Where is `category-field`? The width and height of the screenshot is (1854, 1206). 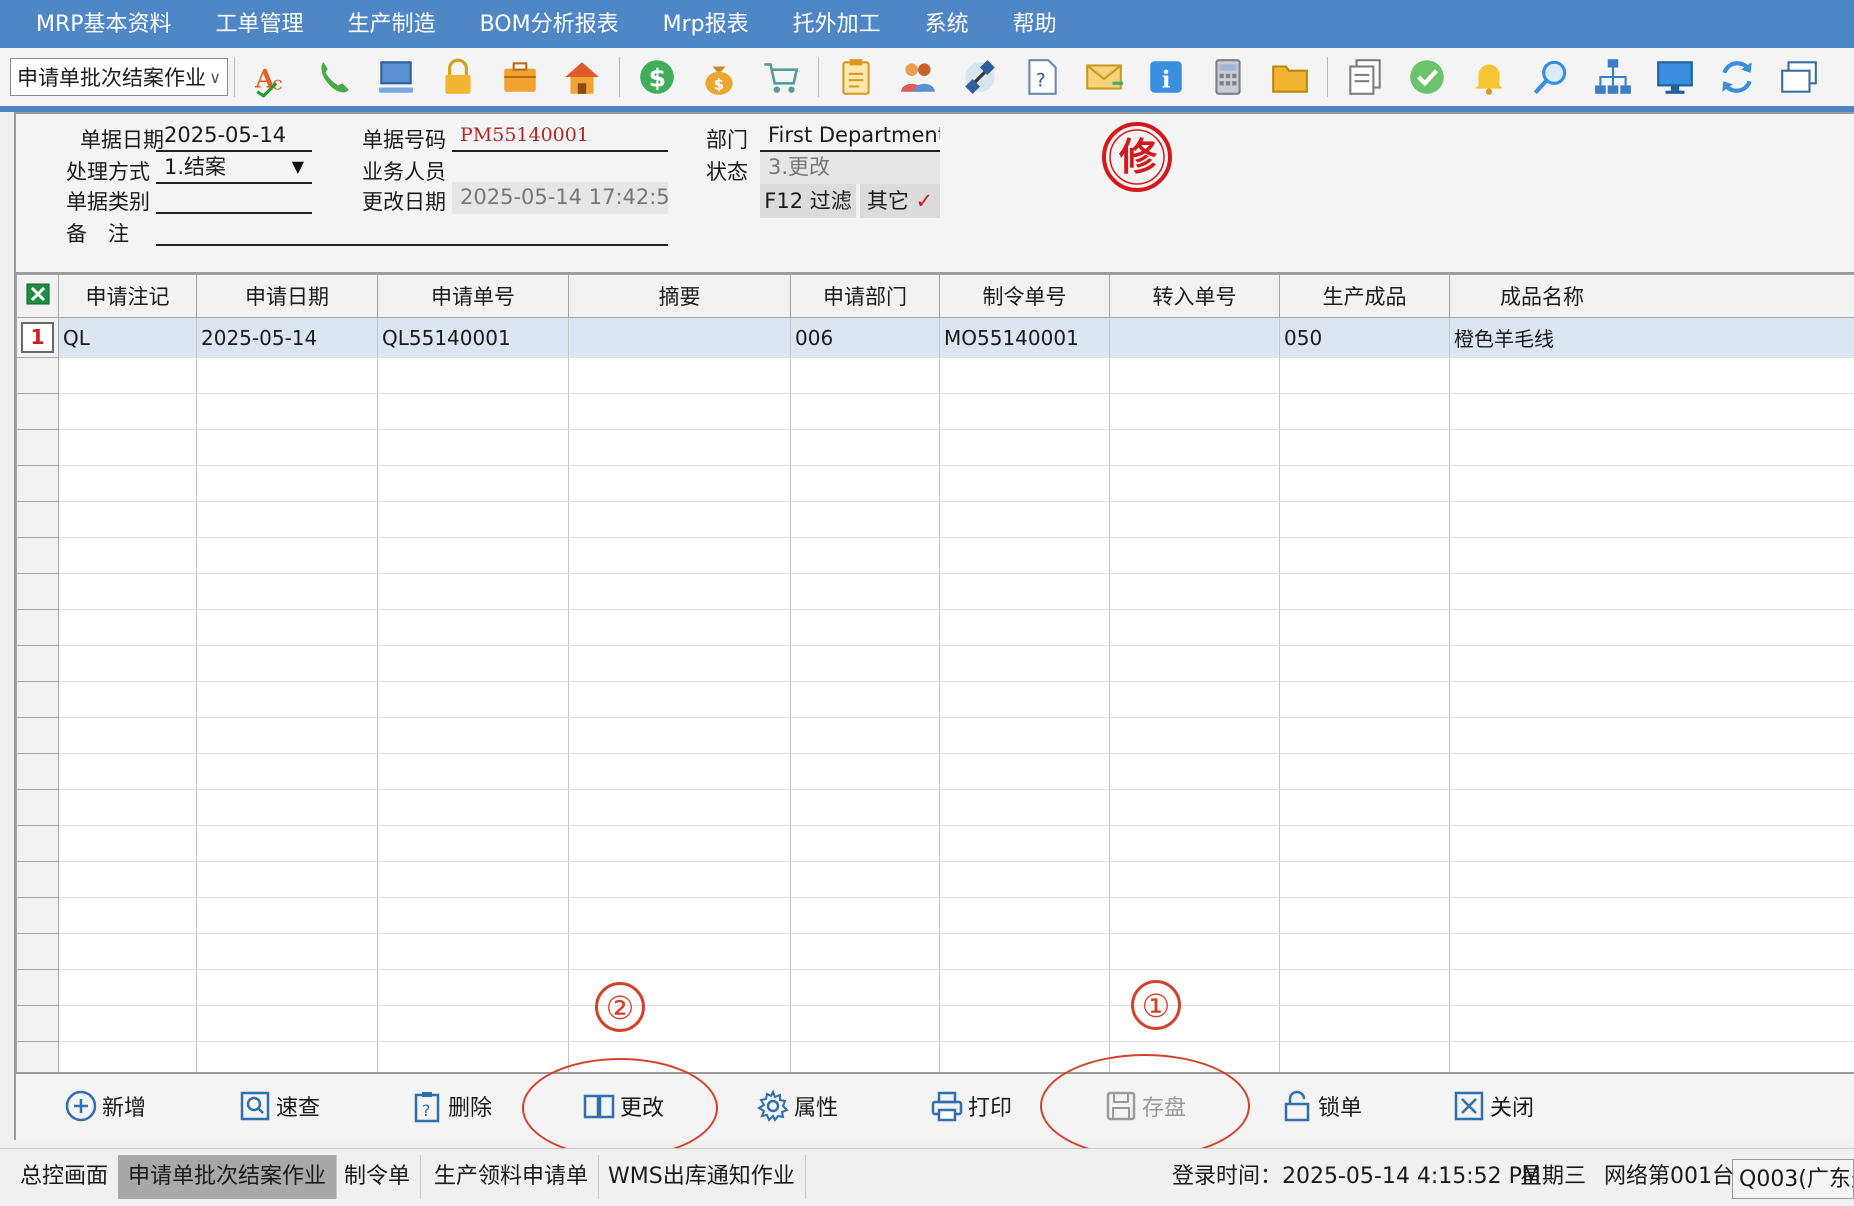 category-field is located at coordinates (234, 198).